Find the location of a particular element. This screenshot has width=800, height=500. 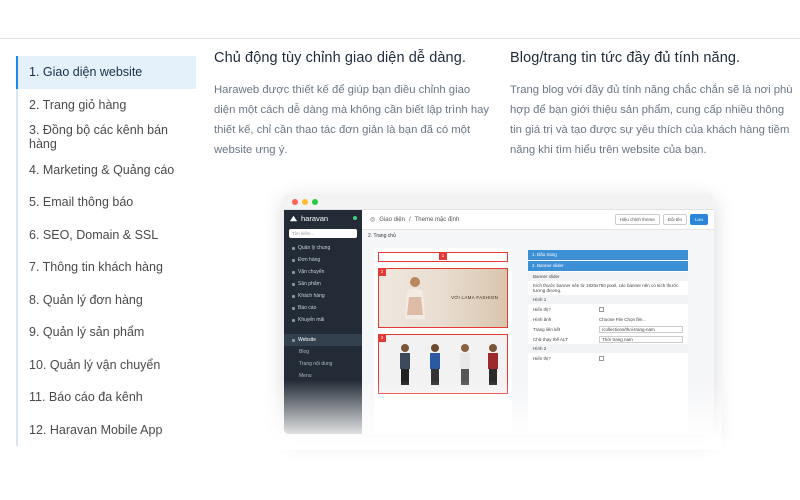

sidebar-item-label: Khách hàng is located at coordinates (311, 296).